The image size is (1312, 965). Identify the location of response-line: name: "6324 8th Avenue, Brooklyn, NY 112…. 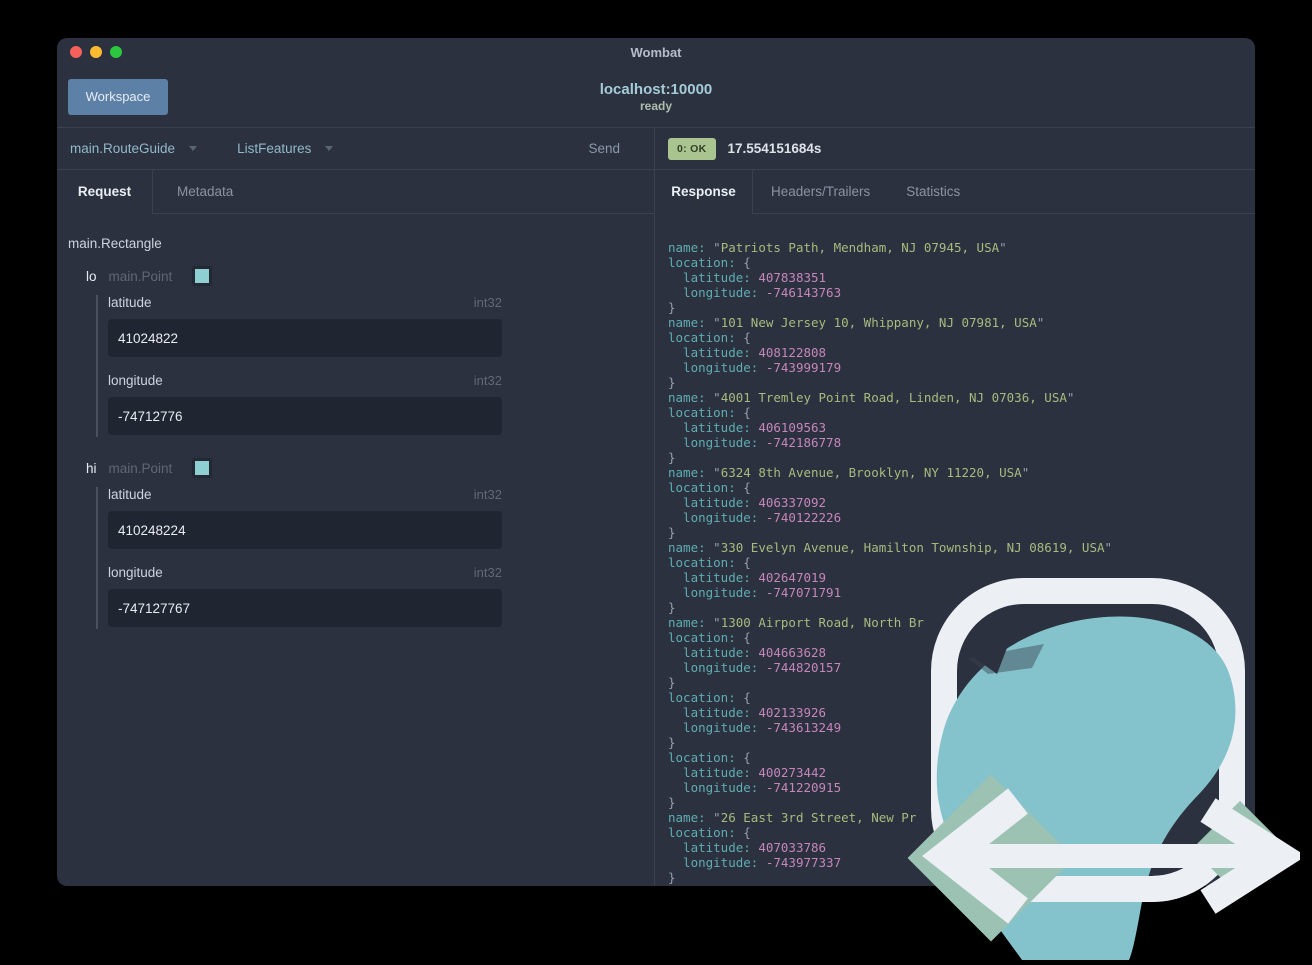
(849, 472).